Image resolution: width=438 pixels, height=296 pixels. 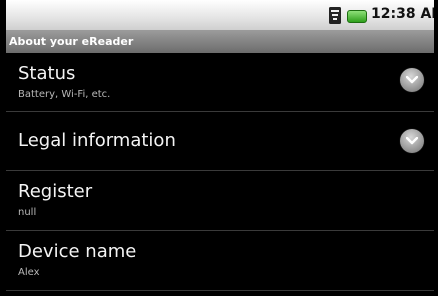 What do you see at coordinates (335, 15) in the screenshot?
I see `signal-icon` at bounding box center [335, 15].